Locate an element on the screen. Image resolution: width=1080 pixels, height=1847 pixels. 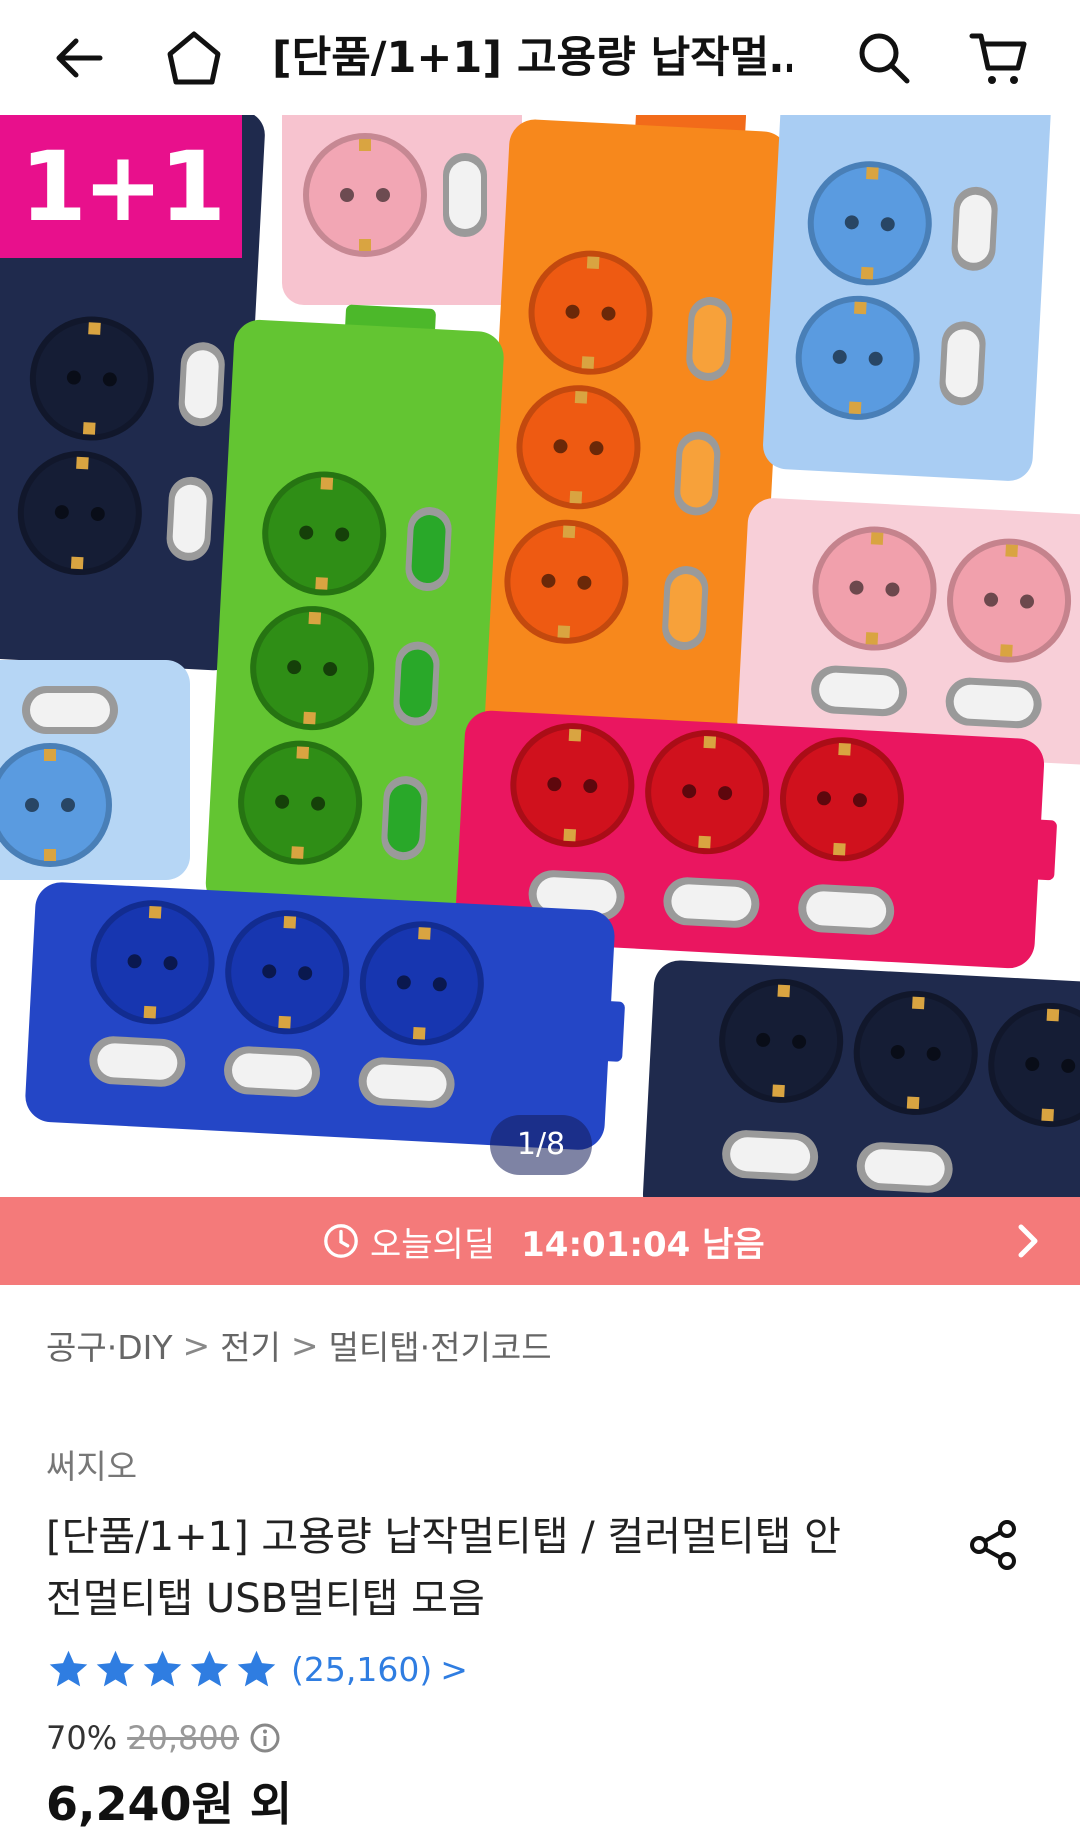
star-rating is located at coordinates (163, 1669).